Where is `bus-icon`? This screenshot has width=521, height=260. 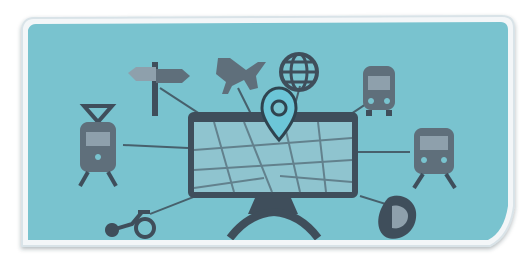
bus-icon is located at coordinates (379, 91).